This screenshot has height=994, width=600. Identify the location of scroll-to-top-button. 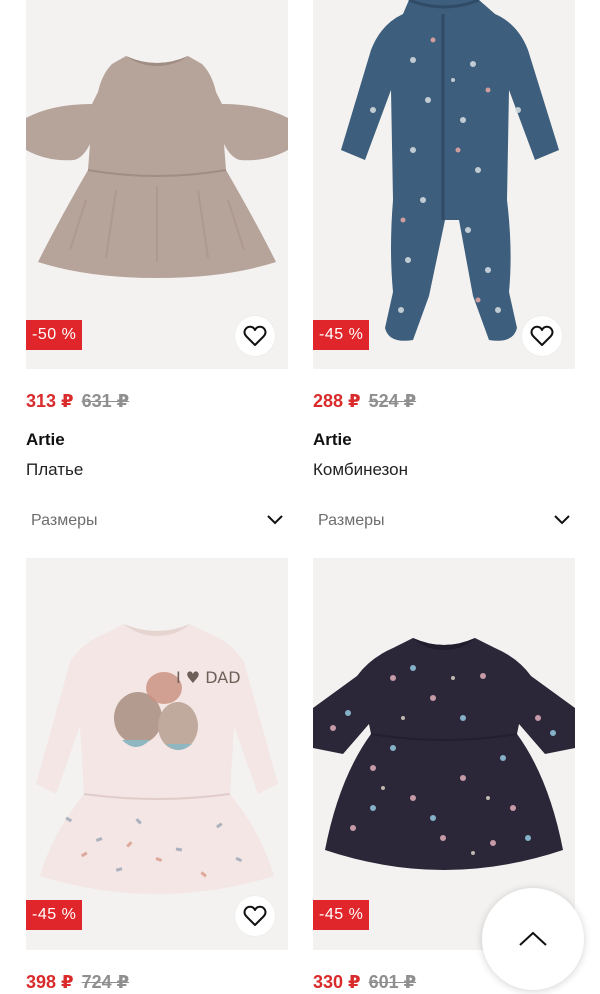
(533, 939).